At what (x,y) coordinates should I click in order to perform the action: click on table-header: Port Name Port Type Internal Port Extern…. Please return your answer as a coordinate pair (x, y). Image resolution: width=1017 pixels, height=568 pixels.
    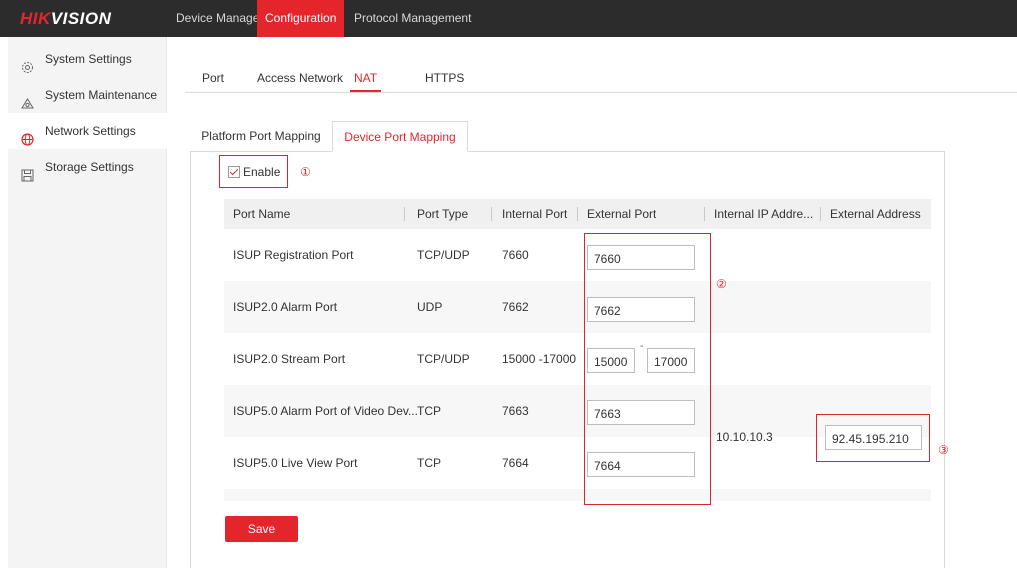
    Looking at the image, I should click on (577, 214).